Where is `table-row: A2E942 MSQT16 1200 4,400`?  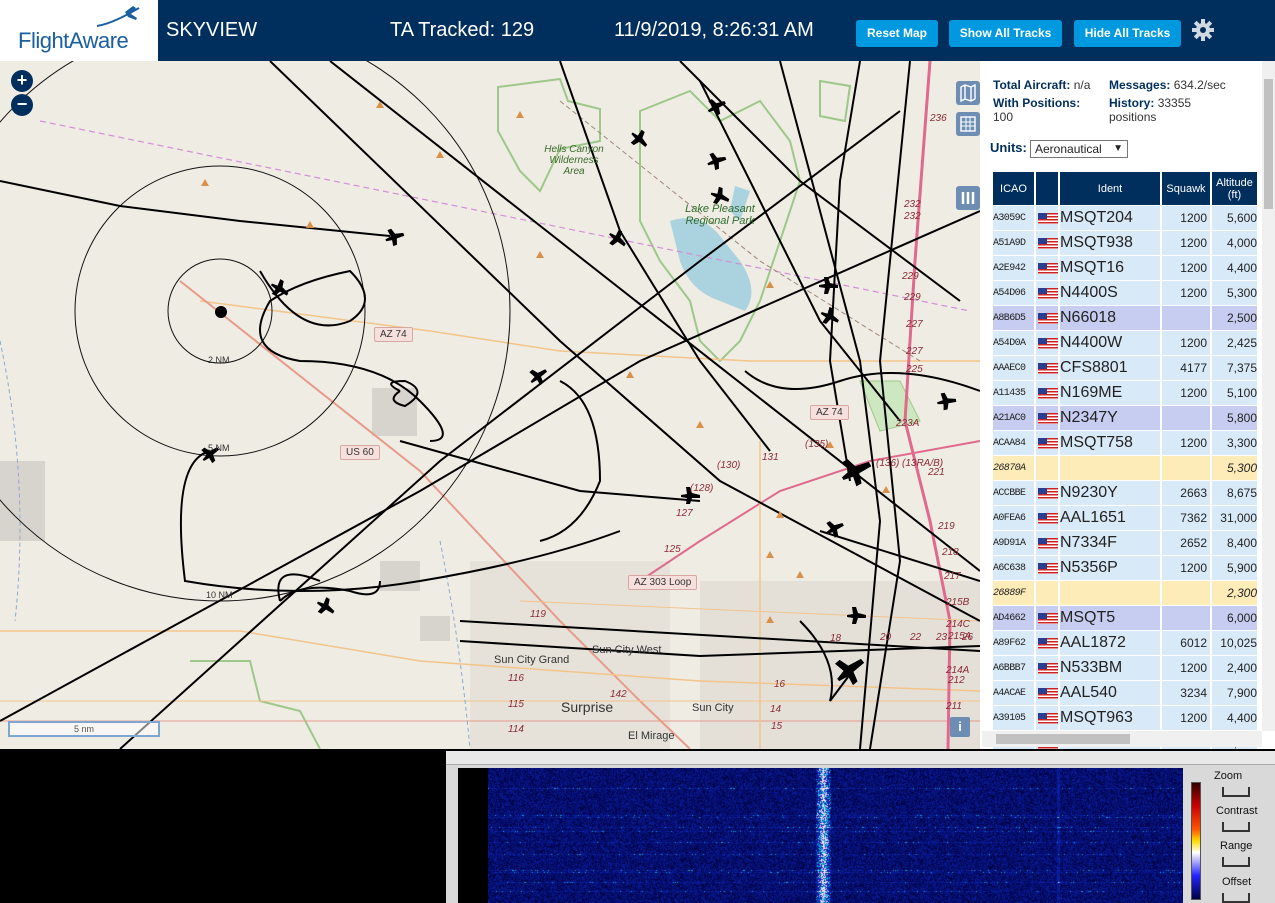
table-row: A2E942 MSQT16 1200 4,400 is located at coordinates (1125, 268).